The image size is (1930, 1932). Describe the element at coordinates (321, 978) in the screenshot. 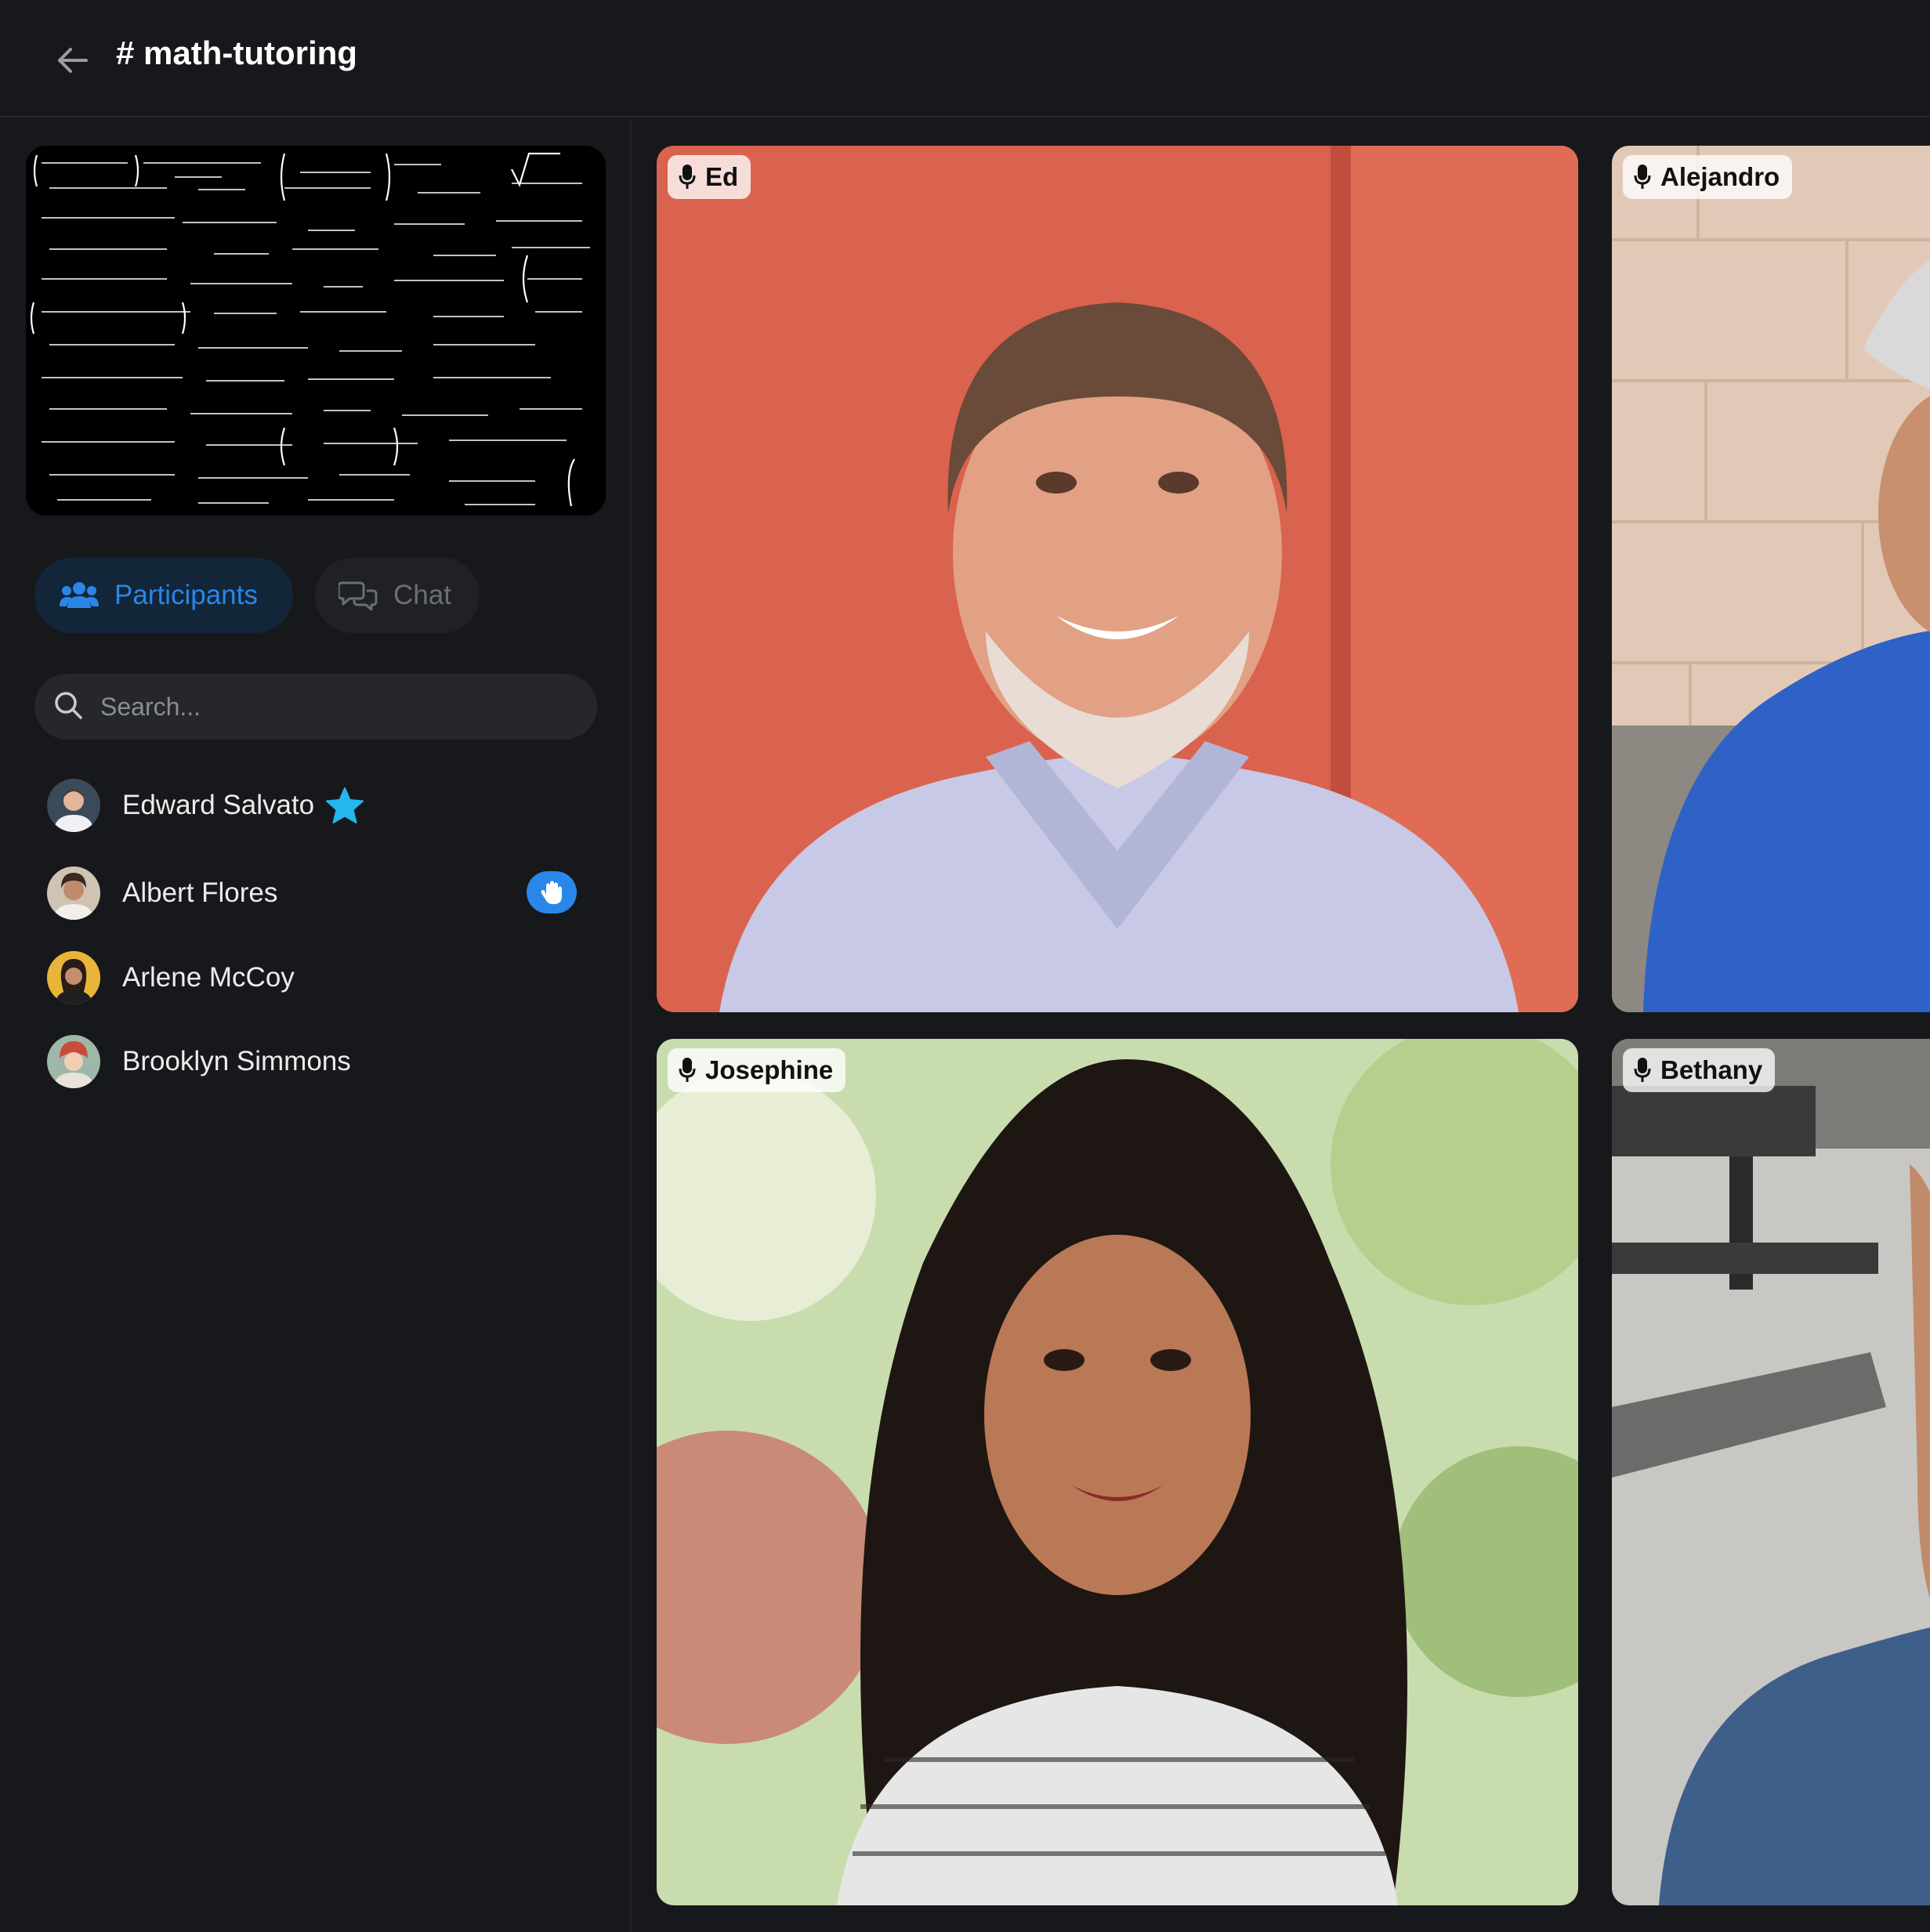

I see `participant-item-arlene-mccoy: Arlene McCoy` at that location.